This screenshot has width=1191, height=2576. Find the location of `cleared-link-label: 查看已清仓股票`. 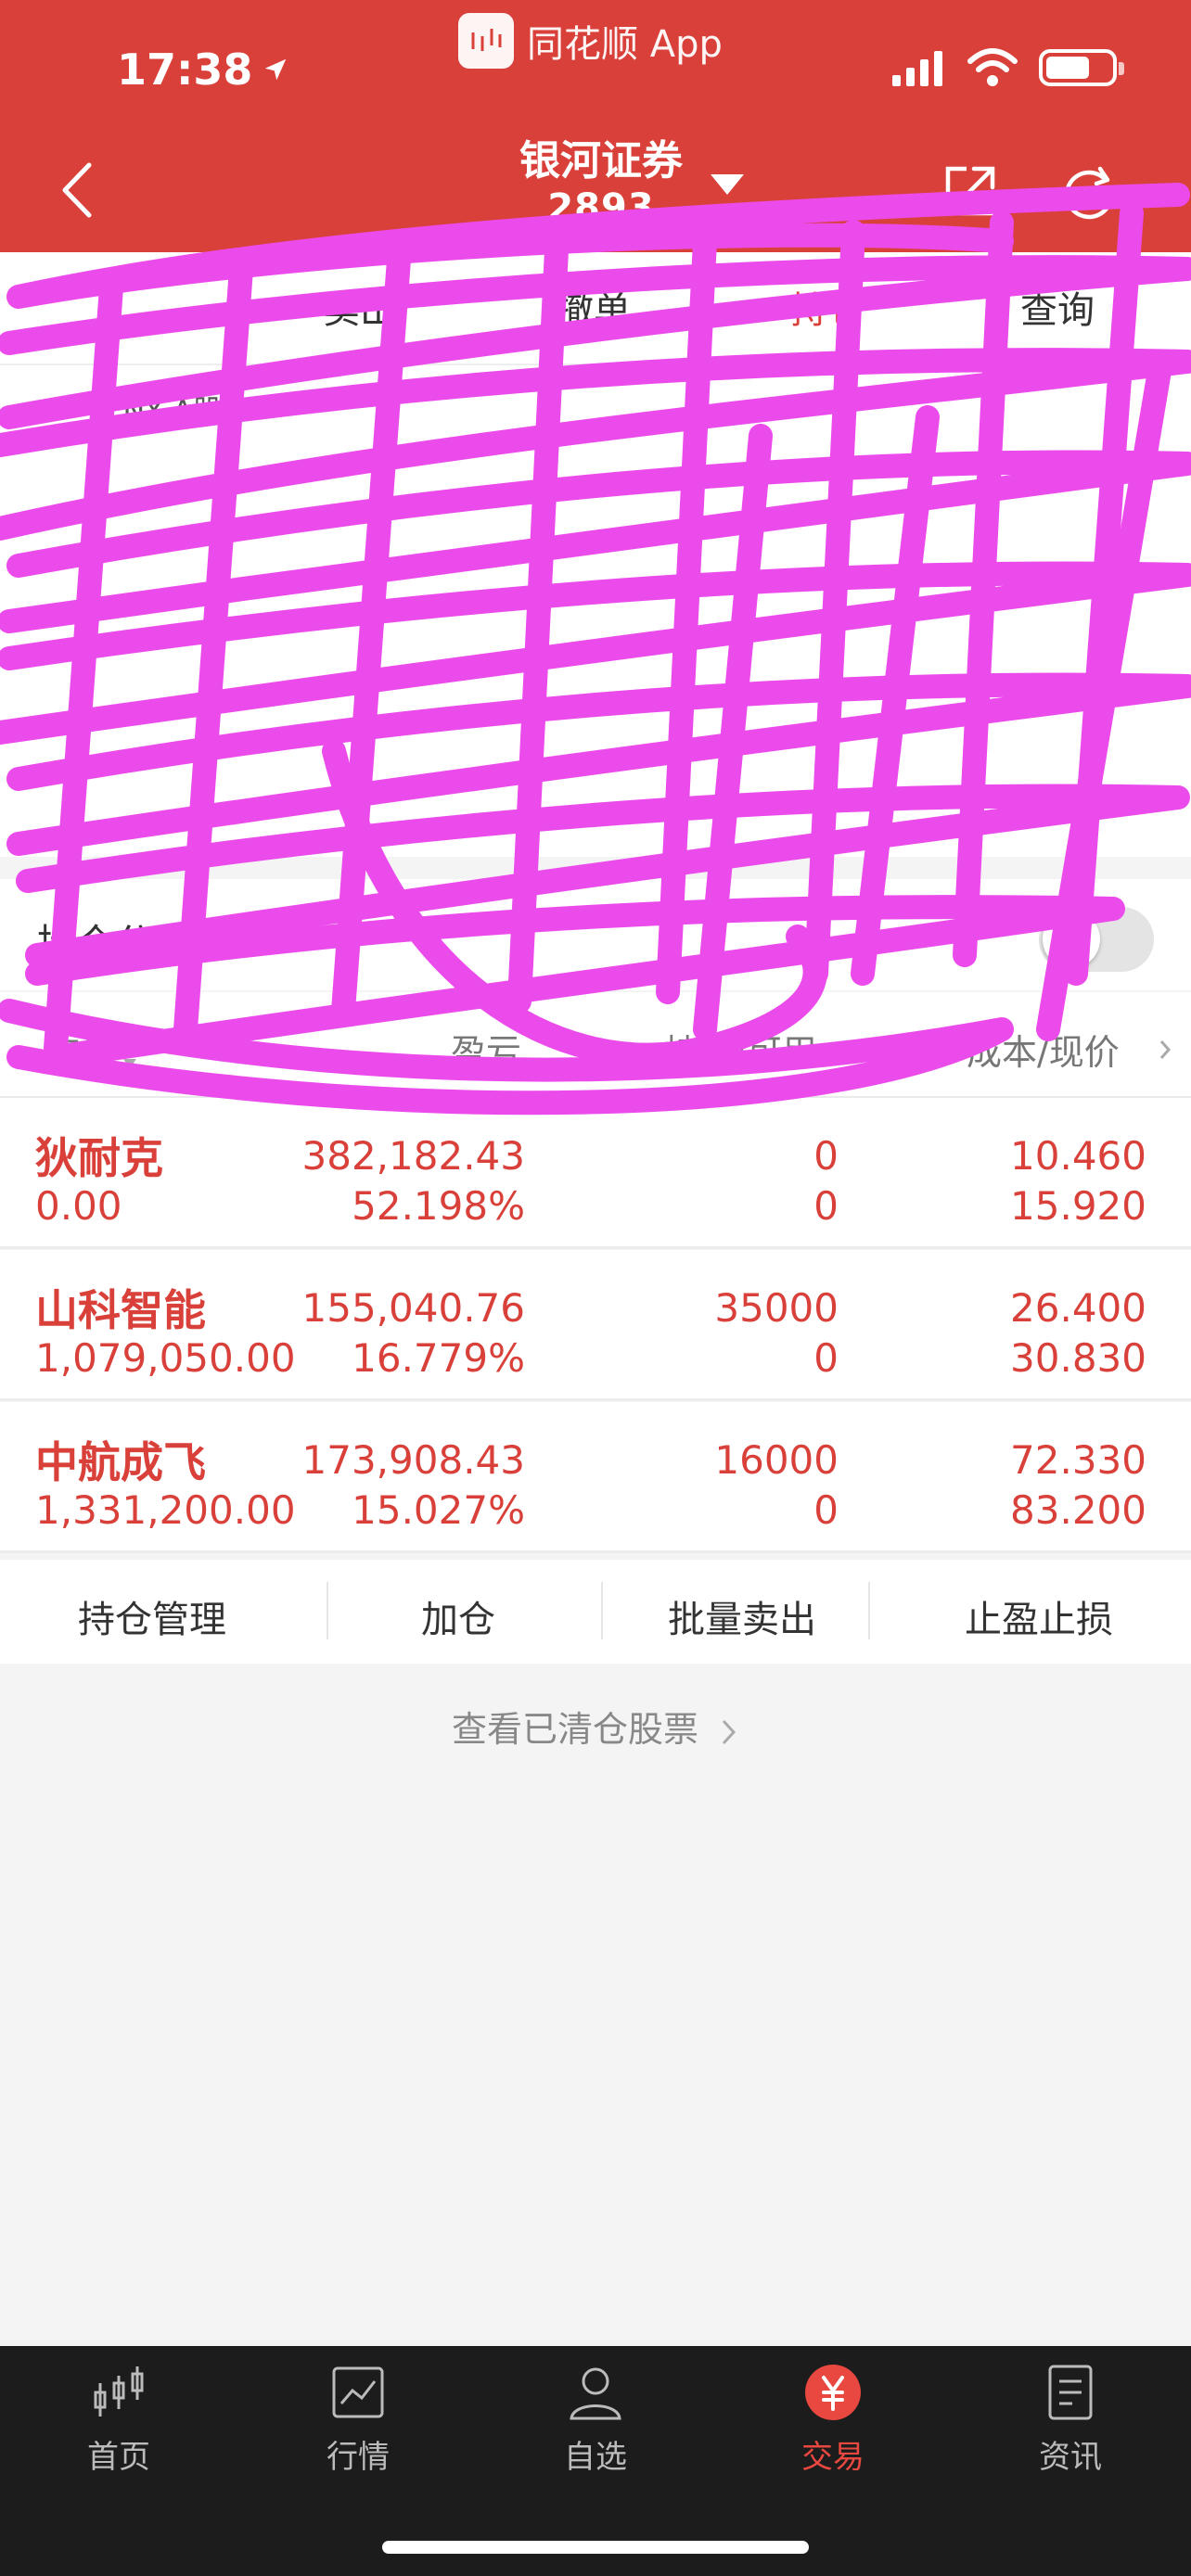

cleared-link-label: 查看已清仓股票 is located at coordinates (574, 1729).